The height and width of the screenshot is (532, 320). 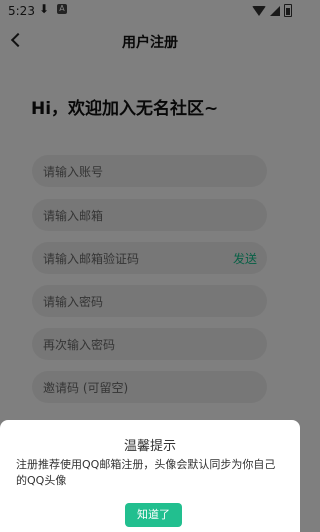 What do you see at coordinates (146, 472) in the screenshot?
I see `dialog-message: 注册推荐使用QQ邮箱注册，头像会默认同步为你自己的QQ头像` at bounding box center [146, 472].